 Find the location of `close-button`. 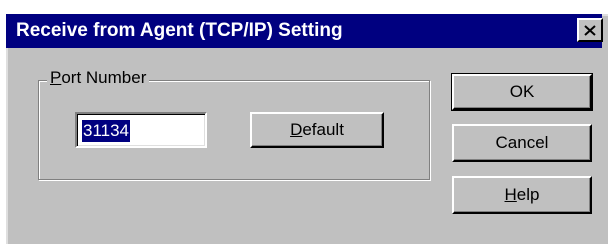

close-button is located at coordinates (590, 30).